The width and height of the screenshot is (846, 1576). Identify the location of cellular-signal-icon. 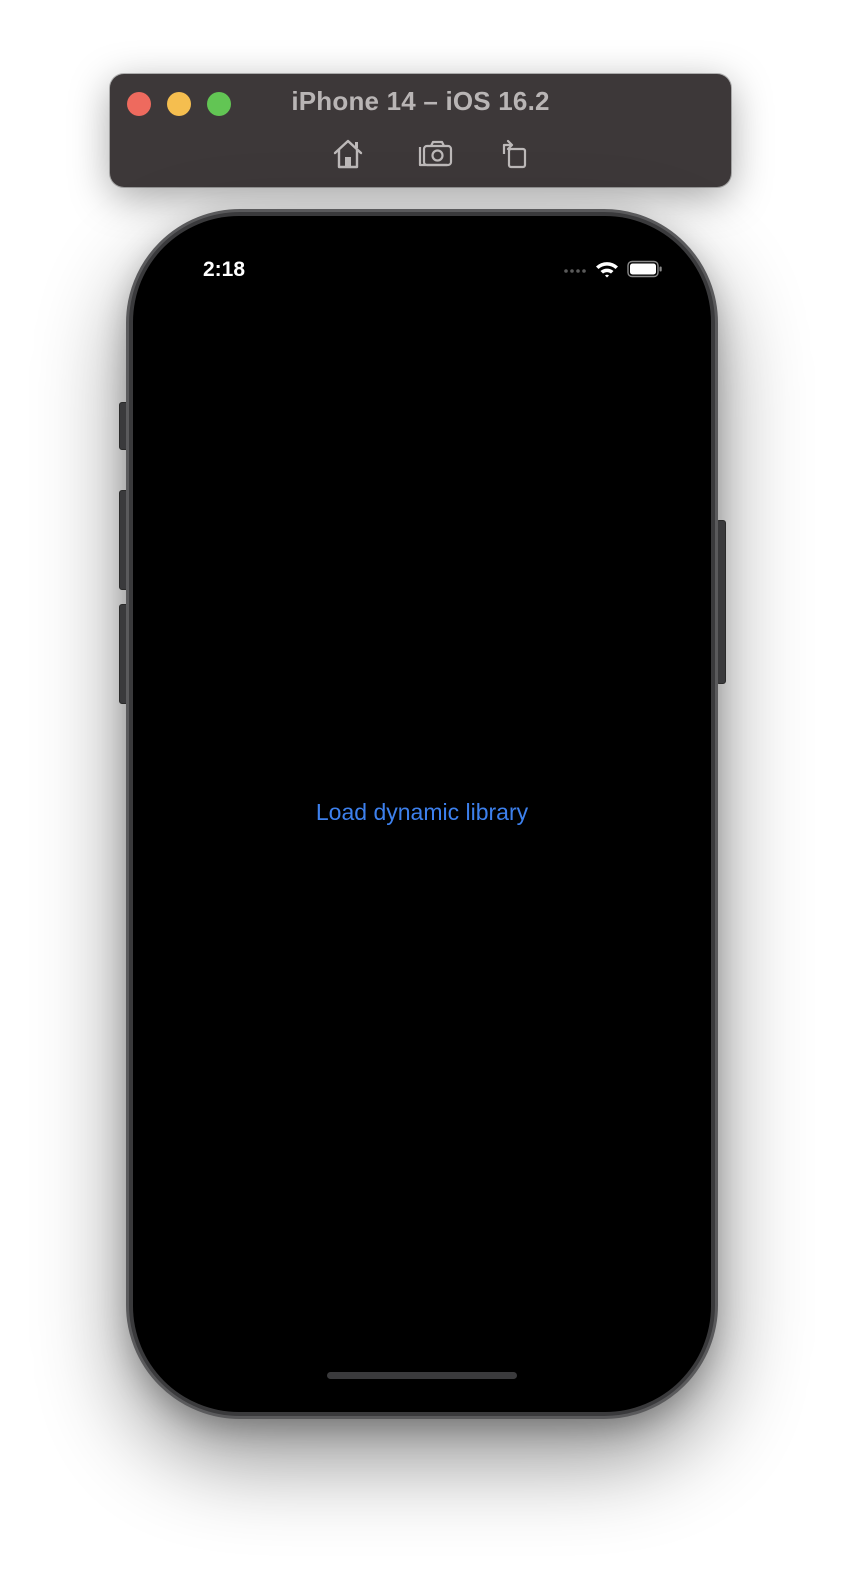
(575, 271).